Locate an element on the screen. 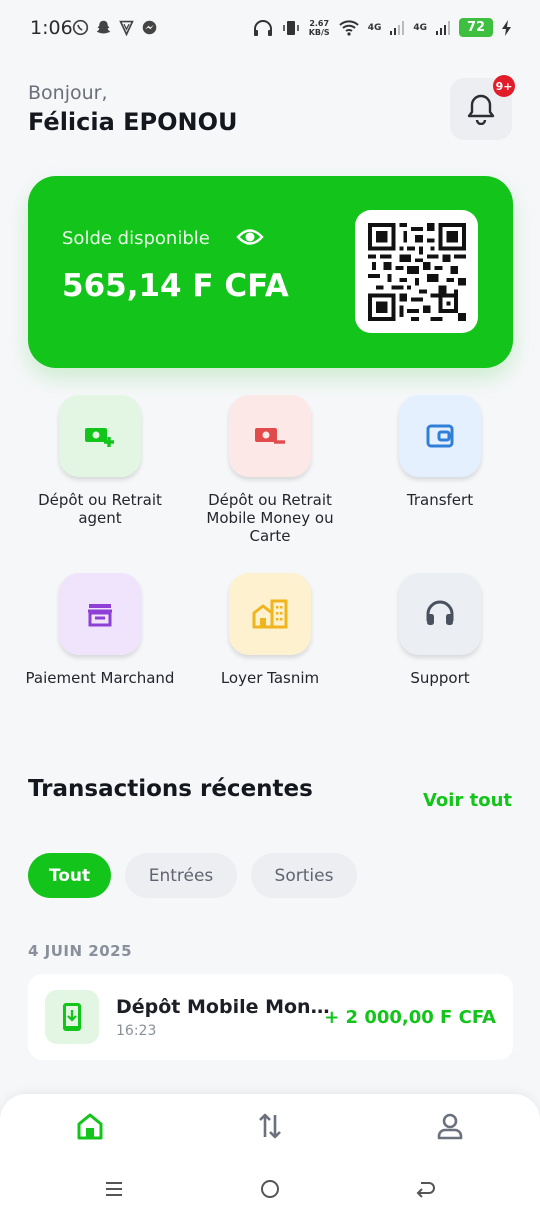 Image resolution: width=540 pixels, height=1218 pixels. balance-card: Solde disponible 565,14 F CFA is located at coordinates (270, 272).